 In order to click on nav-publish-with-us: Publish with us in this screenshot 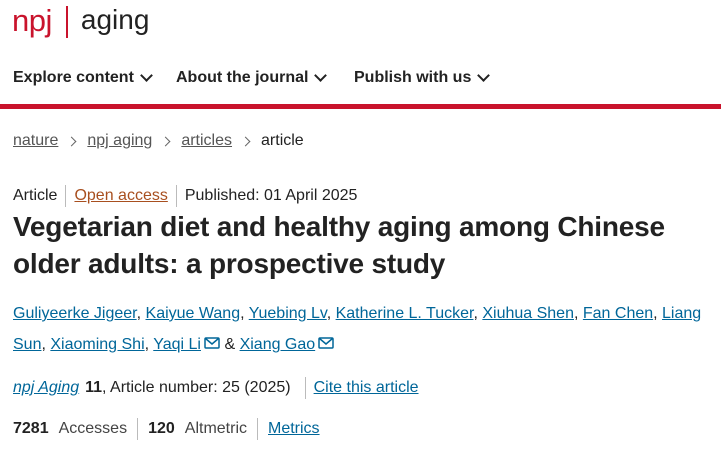, I will do `click(422, 78)`.